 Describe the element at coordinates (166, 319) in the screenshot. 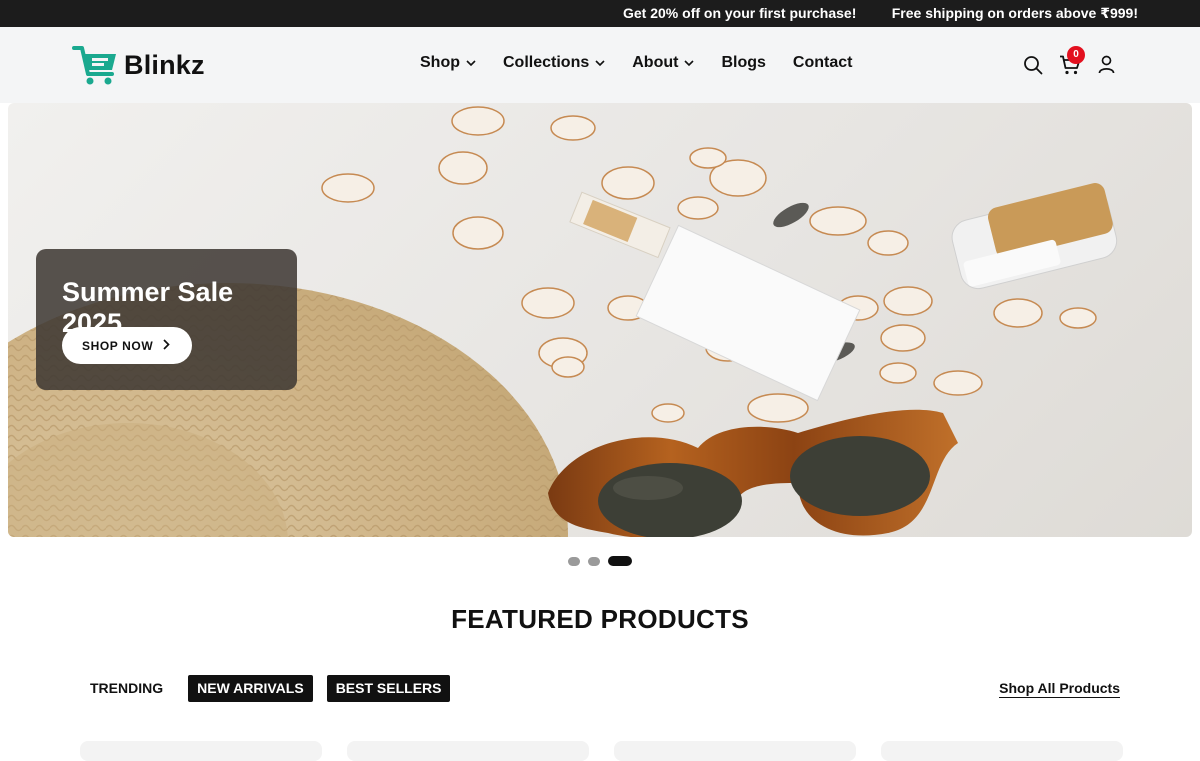

I see `promo-card: Summer Sale 2025 SHOP NOW` at that location.